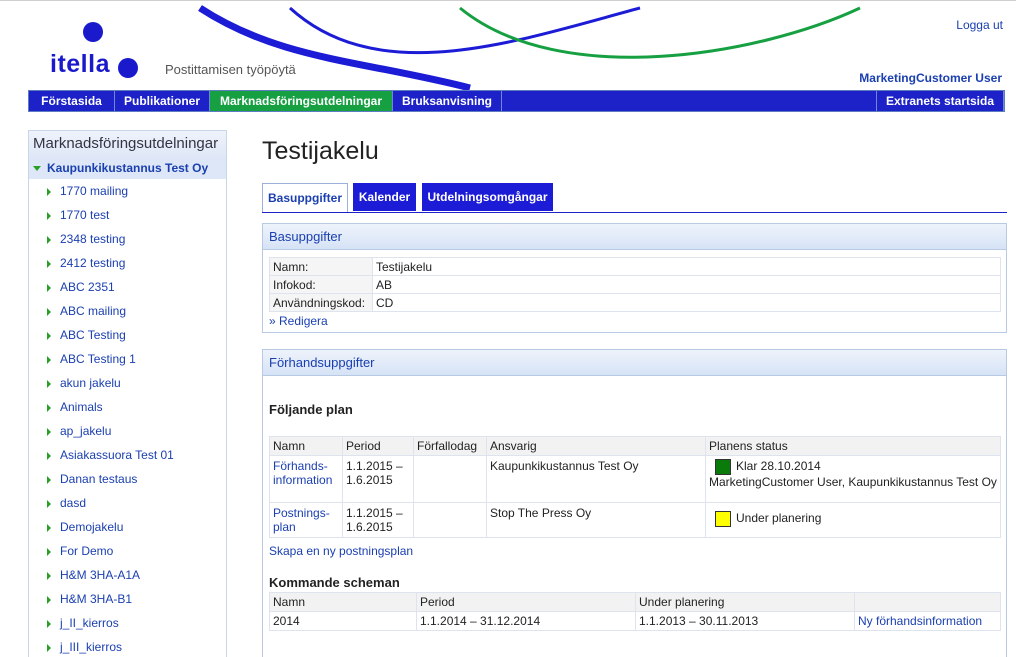  Describe the element at coordinates (96, 599) in the screenshot. I see `sidebar-item-label: H&M 3HA-B1` at that location.